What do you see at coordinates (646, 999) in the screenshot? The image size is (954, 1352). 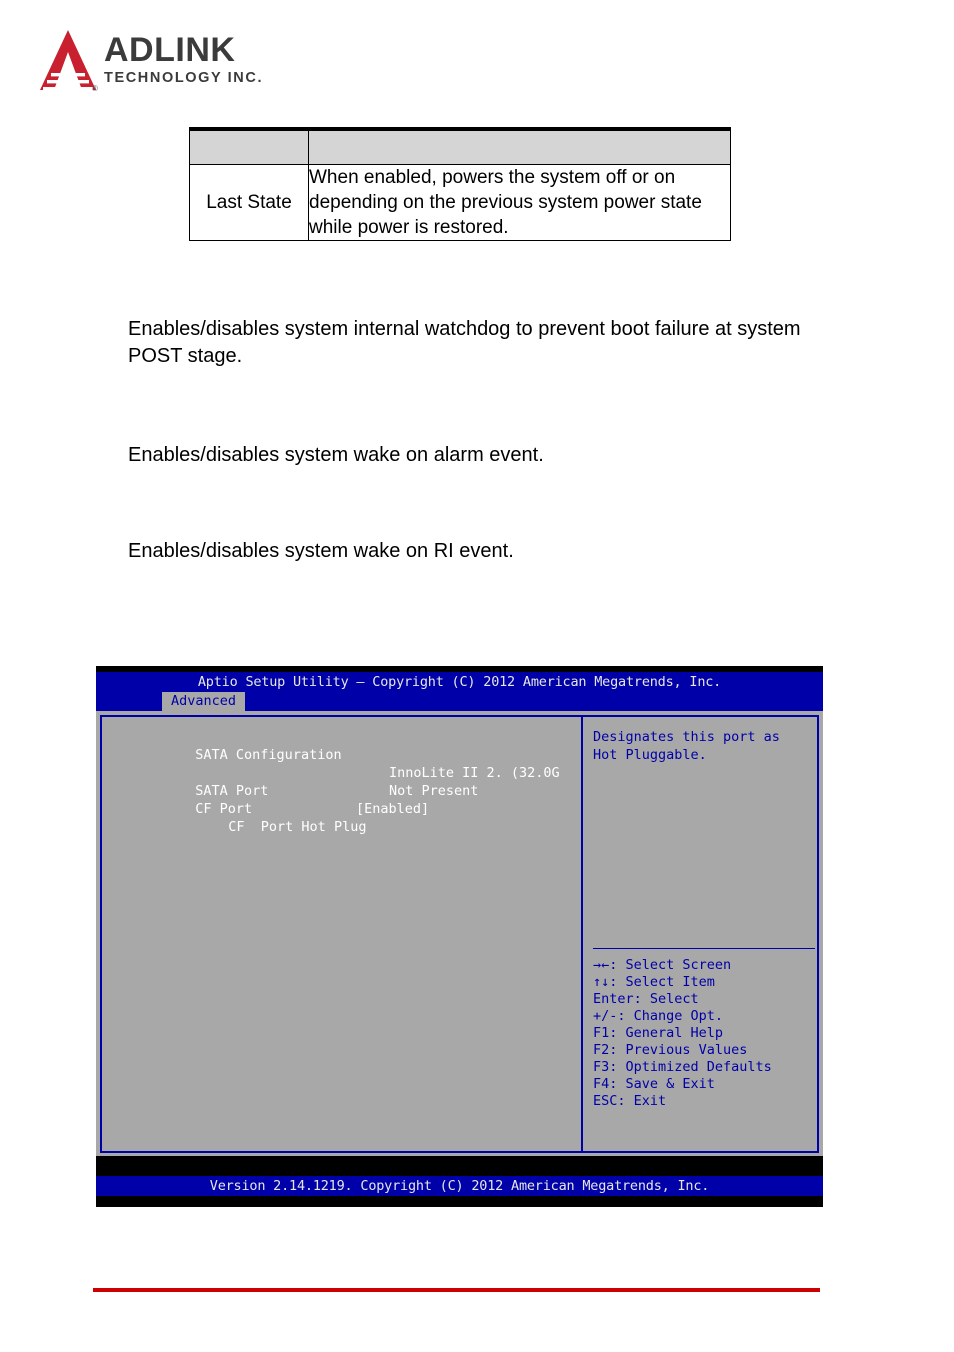 I see `key-legend-enter-select: Enter: Select` at bounding box center [646, 999].